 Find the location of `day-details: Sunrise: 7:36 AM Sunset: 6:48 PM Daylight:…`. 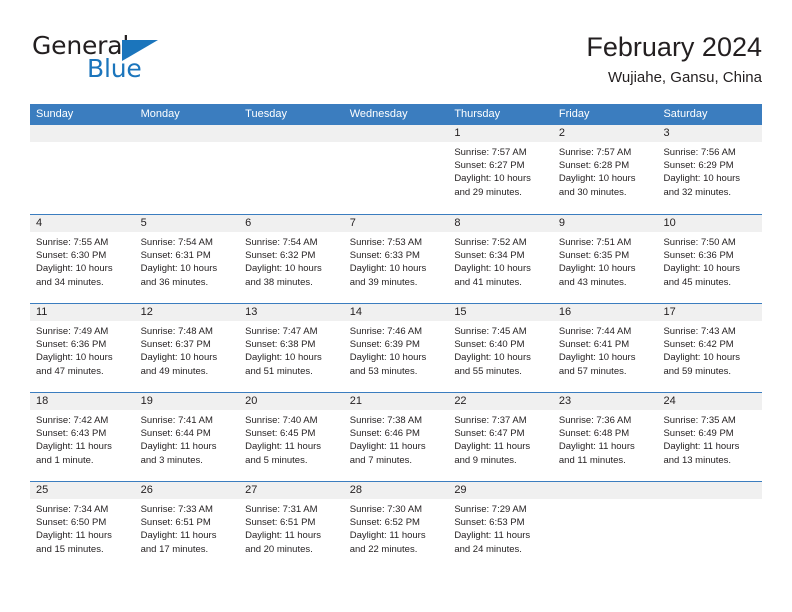

day-details: Sunrise: 7:36 AM Sunset: 6:48 PM Daylight:… is located at coordinates (605, 438).